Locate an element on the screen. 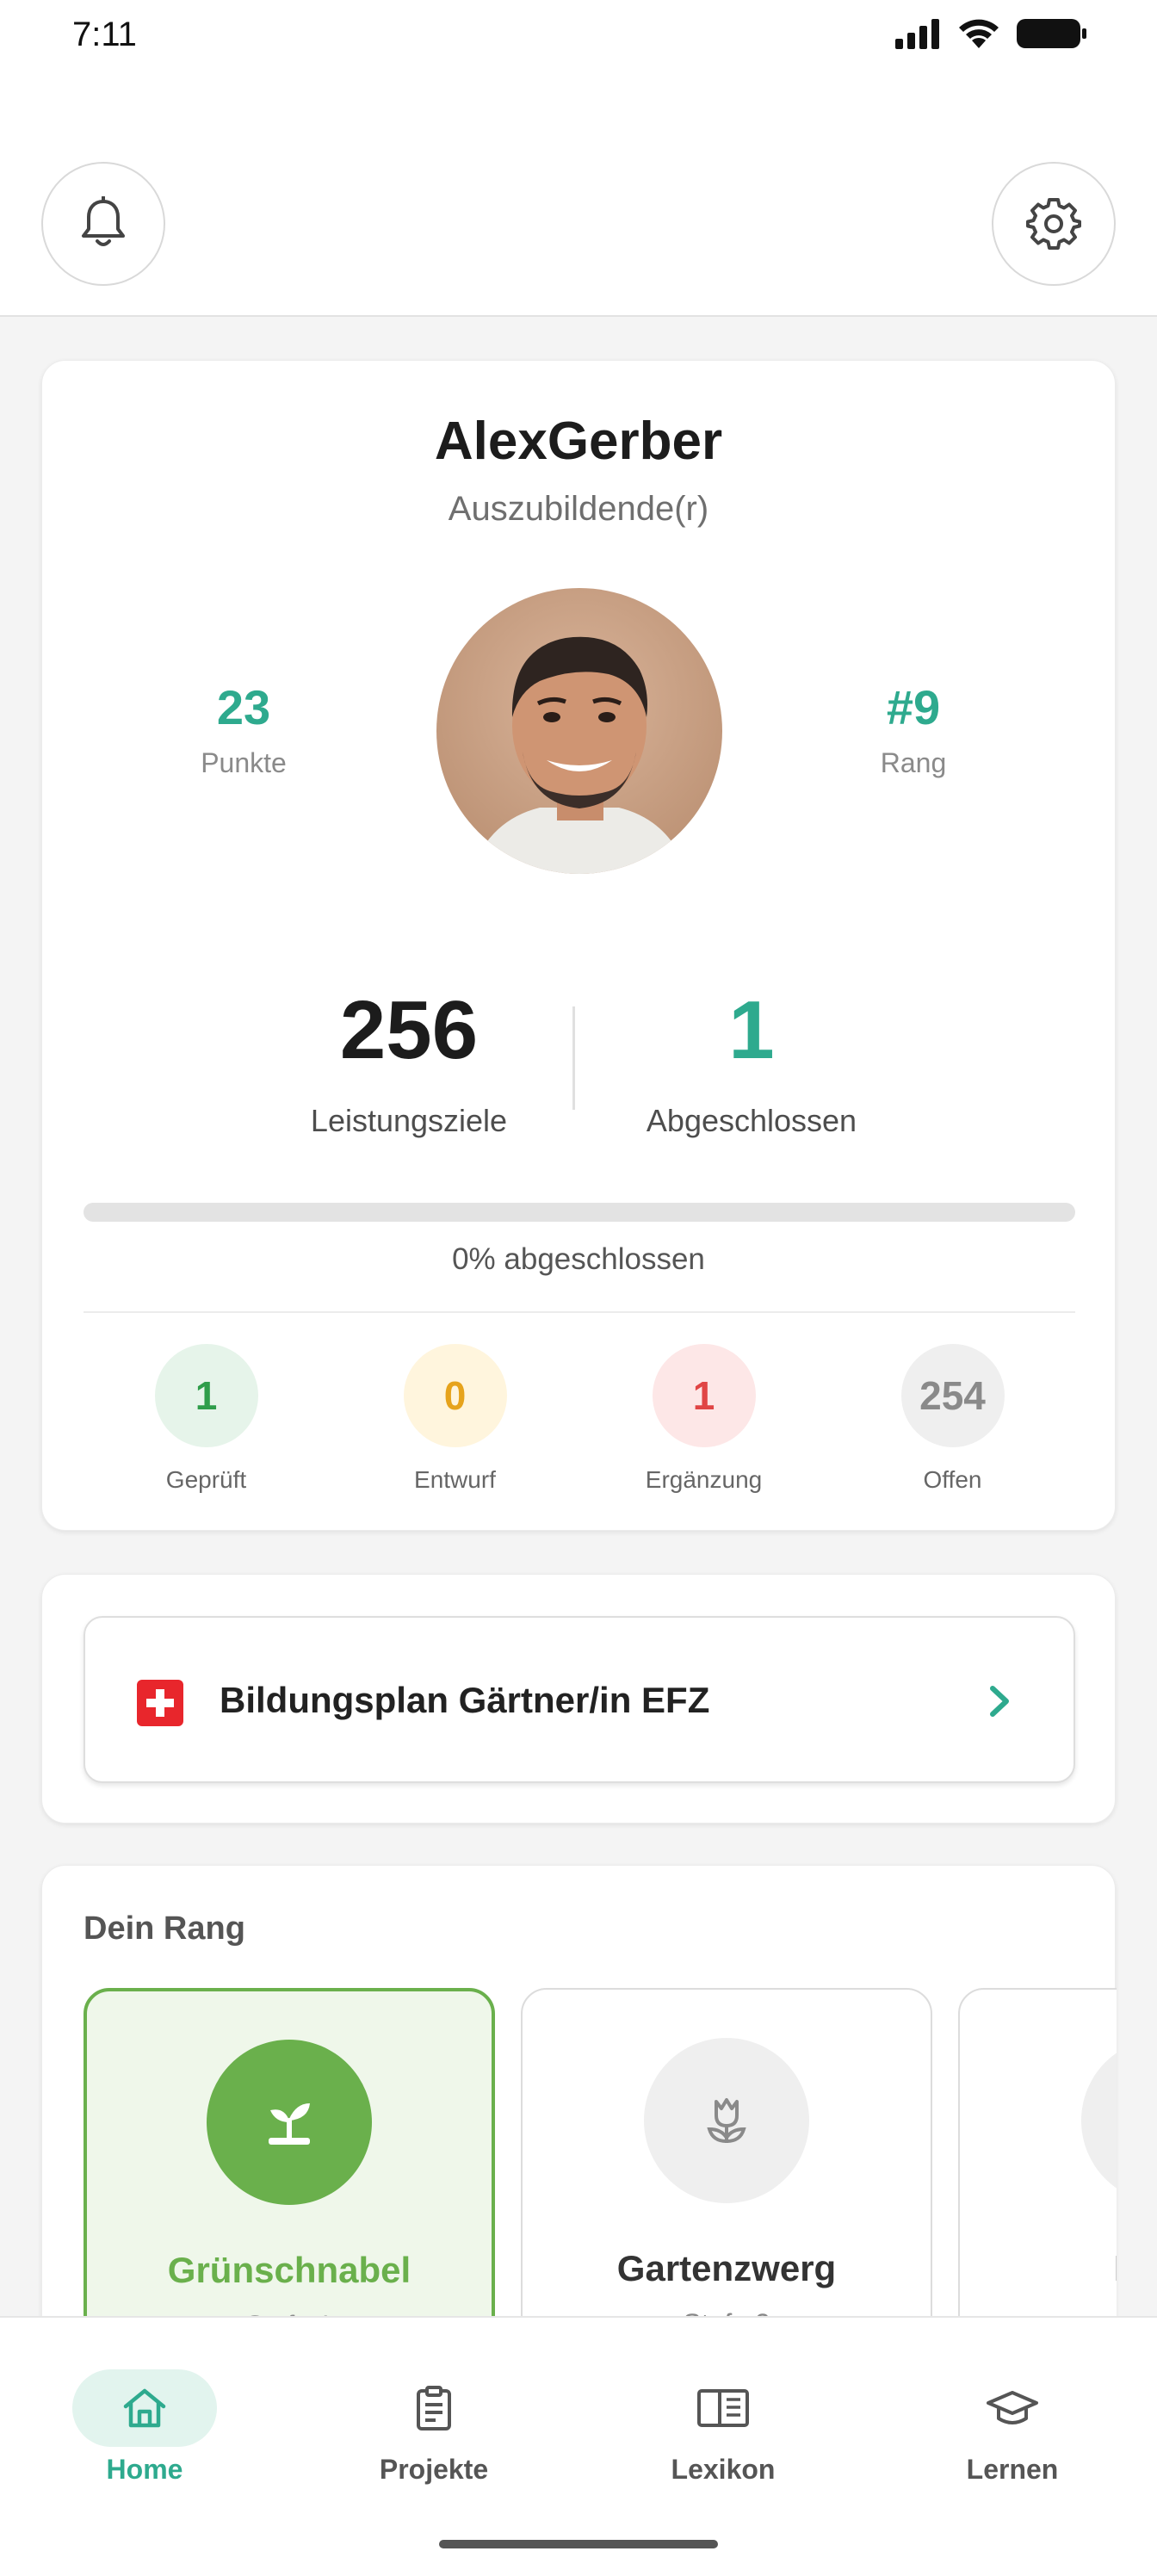 The image size is (1157, 2576). system-icons is located at coordinates (991, 33).